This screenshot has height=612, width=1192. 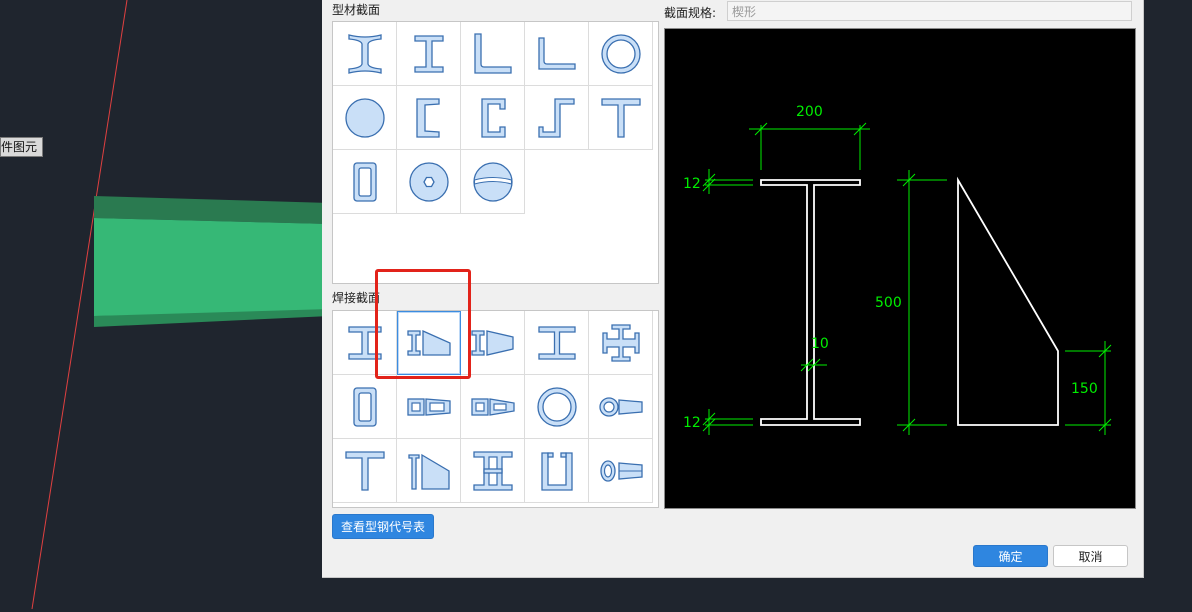 I want to click on hex-bolt-icon, so click(x=428, y=181).